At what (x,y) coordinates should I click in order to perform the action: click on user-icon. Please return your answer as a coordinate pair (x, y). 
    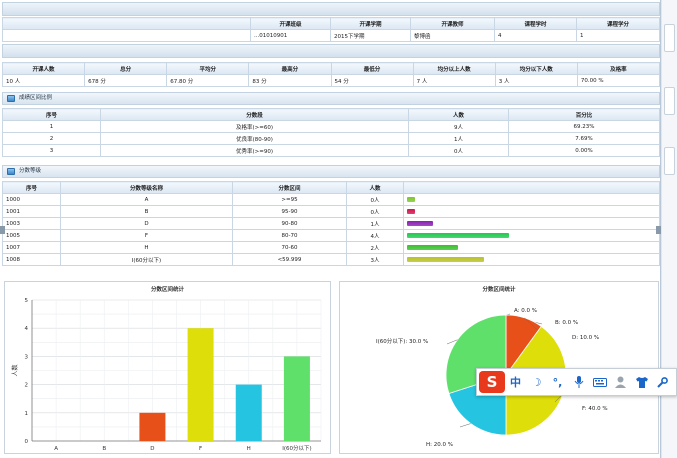
    Looking at the image, I should click on (620, 382).